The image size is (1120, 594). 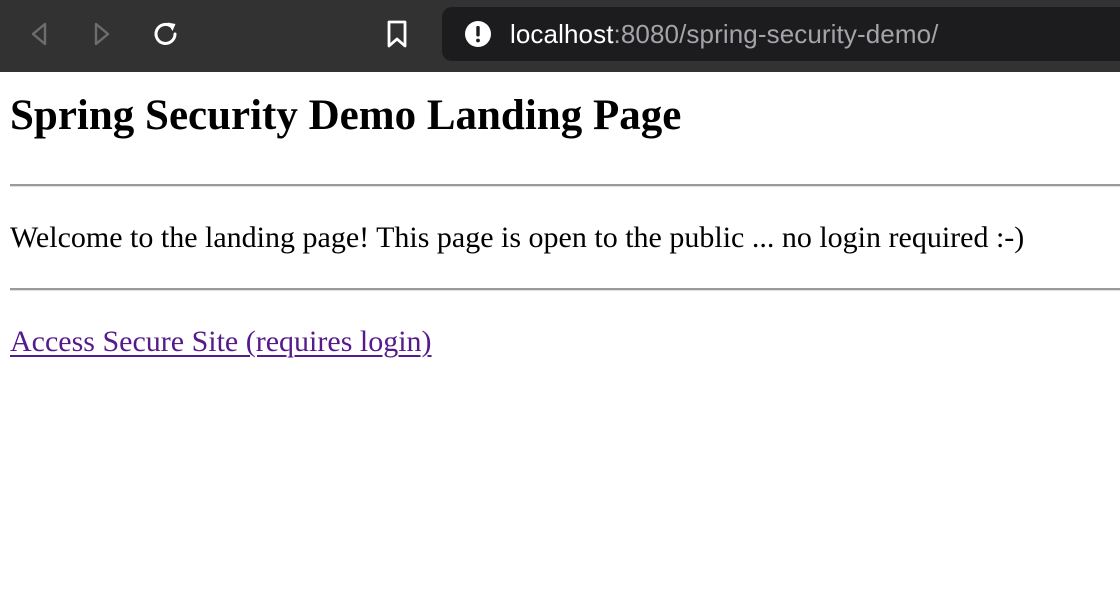 What do you see at coordinates (776, 34) in the screenshot?
I see `url-path: :8080/spring-security-demo/` at bounding box center [776, 34].